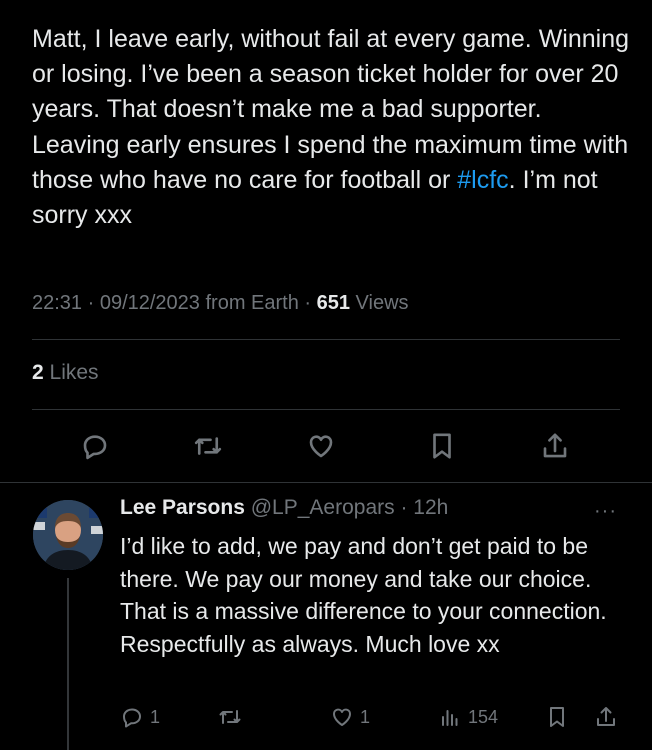 The height and width of the screenshot is (750, 652). Describe the element at coordinates (174, 303) in the screenshot. I see `tweet-timestamp: 22:31 · 09/12/2023 from Earth ·` at that location.